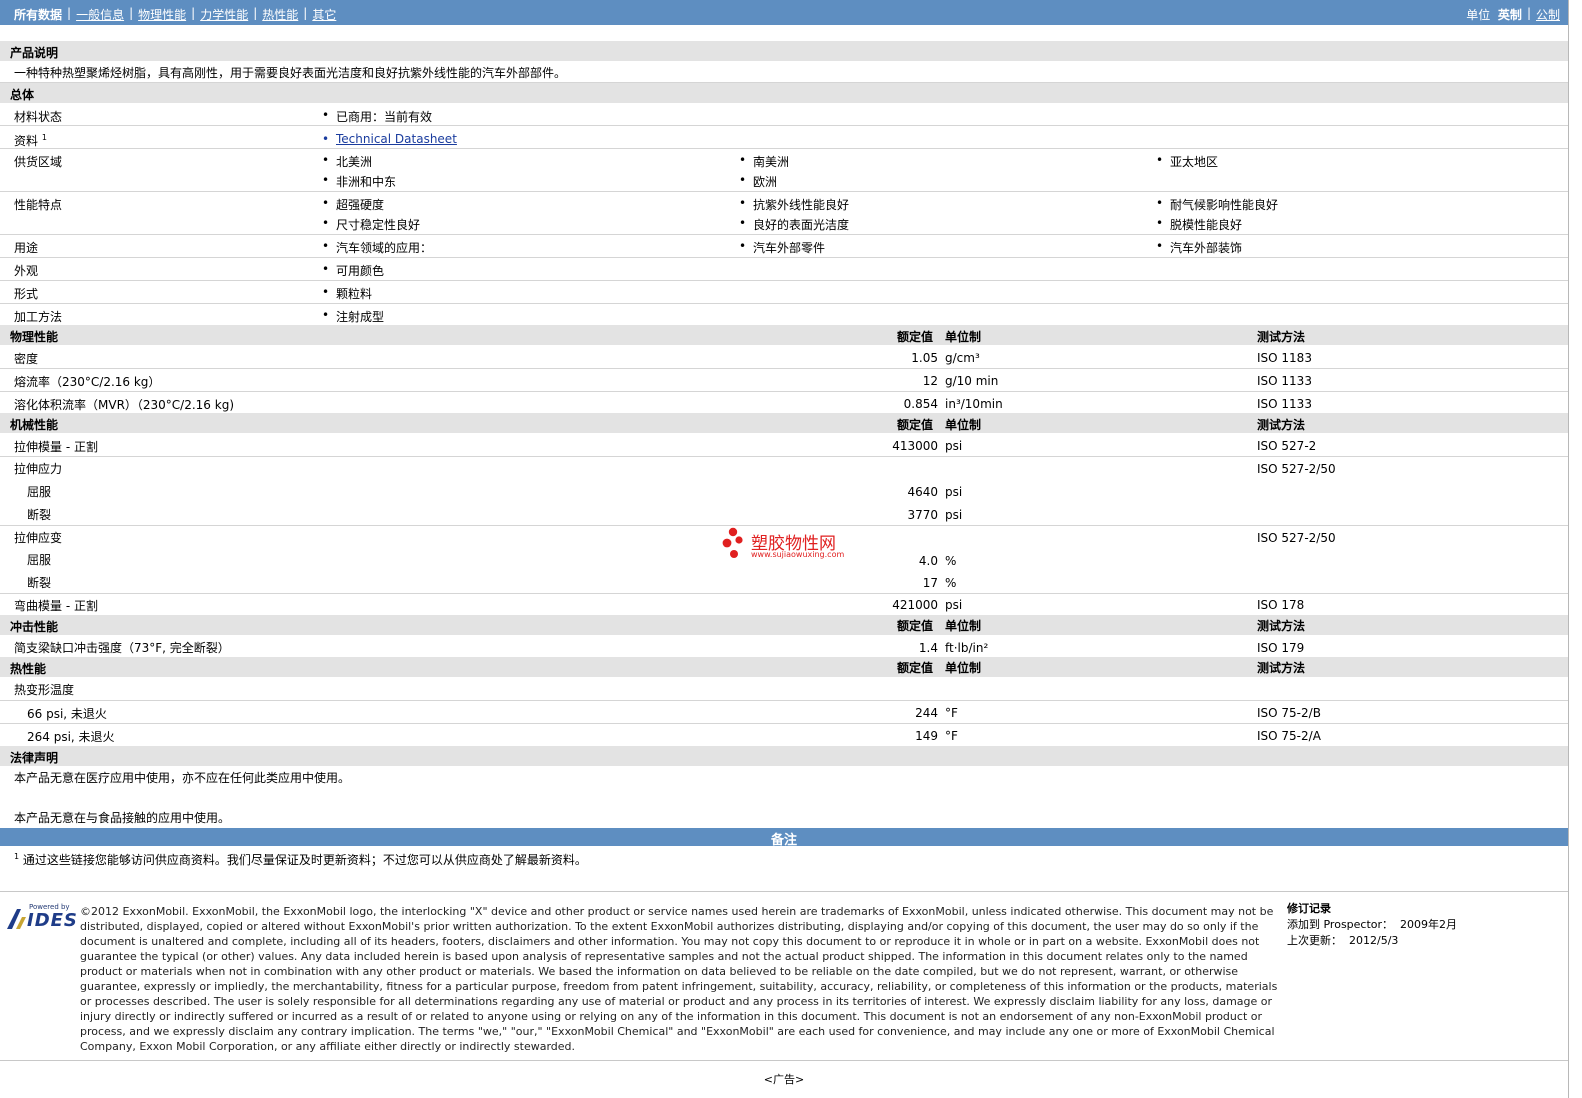 The image size is (1582, 1098). What do you see at coordinates (1548, 15) in the screenshot?
I see `unit-metric: 公制` at bounding box center [1548, 15].